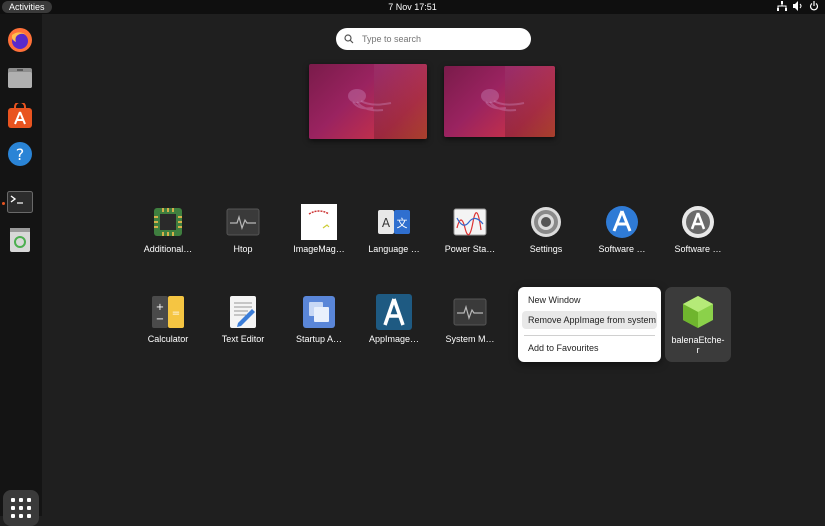  I want to click on dock-app-center, so click(20, 116).